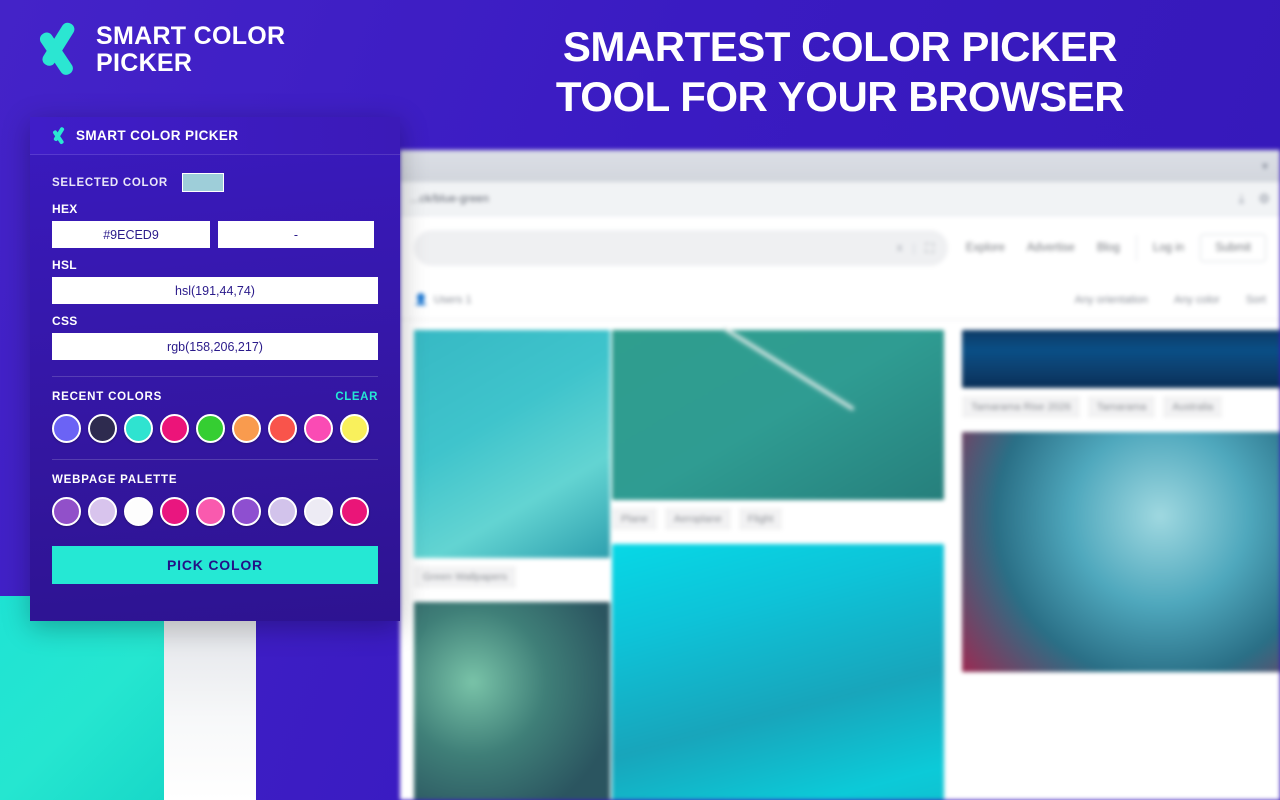 The height and width of the screenshot is (800, 1280). I want to click on url-bar-icons: ⤓ ⚙, so click(1254, 199).